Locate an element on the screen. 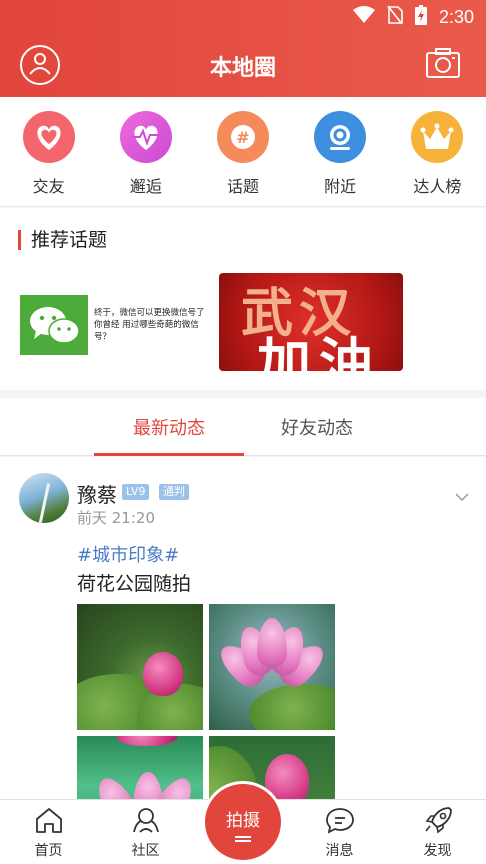 This screenshot has width=486, height=864. post-username: 豫蔡 is located at coordinates (97, 493).